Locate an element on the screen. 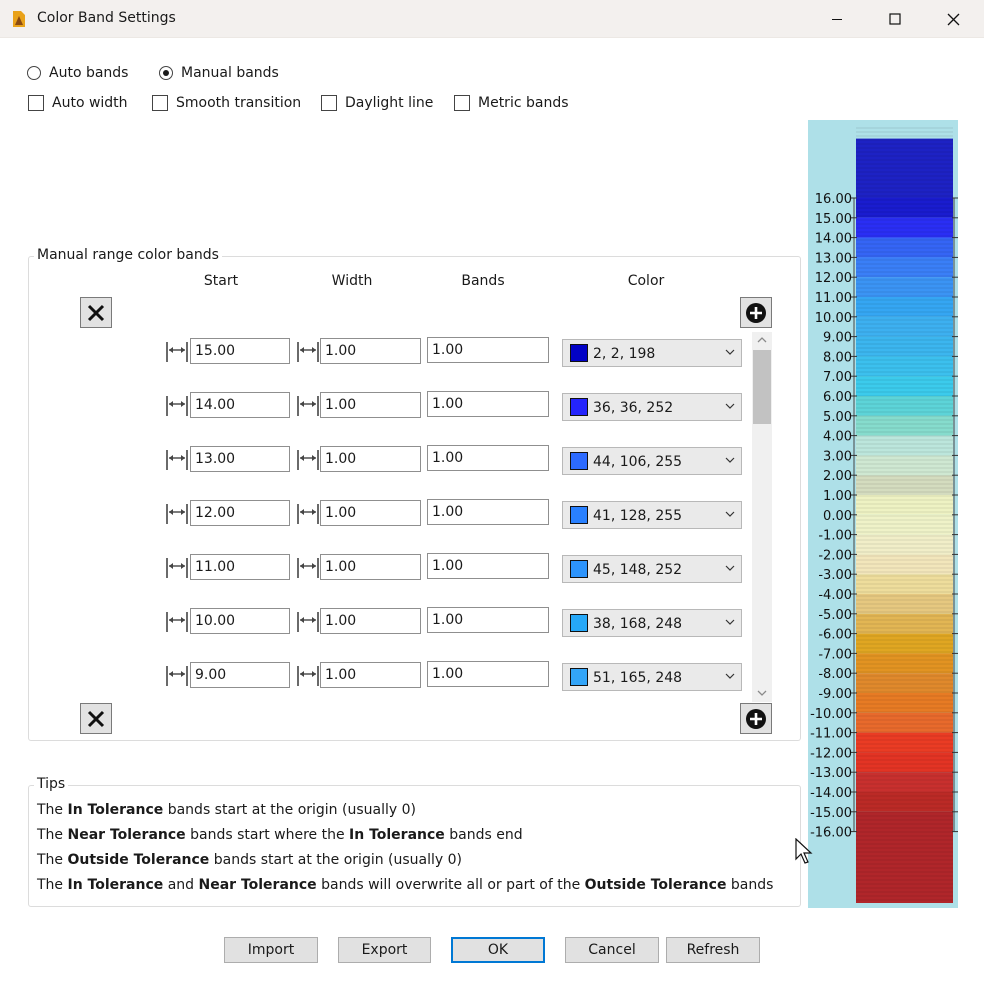  metric-bands-checkbox: Metric bands is located at coordinates (511, 103).